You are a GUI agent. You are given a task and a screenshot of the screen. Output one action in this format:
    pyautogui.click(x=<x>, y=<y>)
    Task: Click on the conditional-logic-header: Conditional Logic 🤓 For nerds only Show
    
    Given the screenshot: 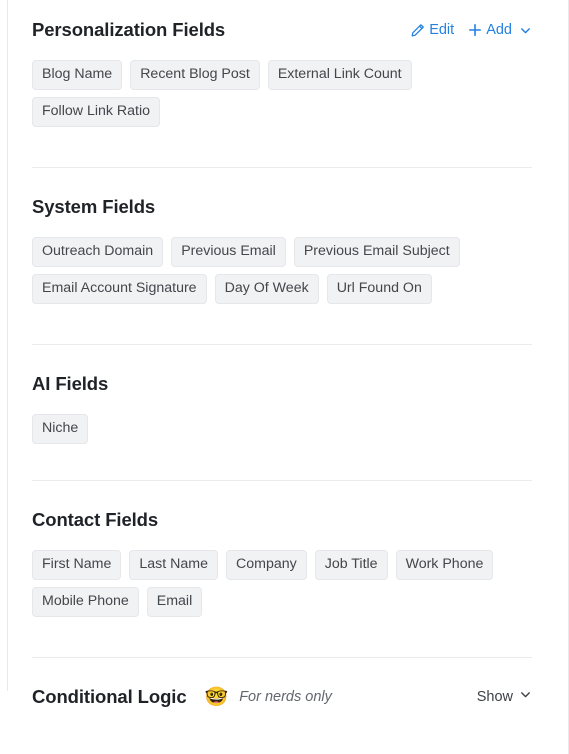 What is the action you would take?
    pyautogui.click(x=282, y=697)
    